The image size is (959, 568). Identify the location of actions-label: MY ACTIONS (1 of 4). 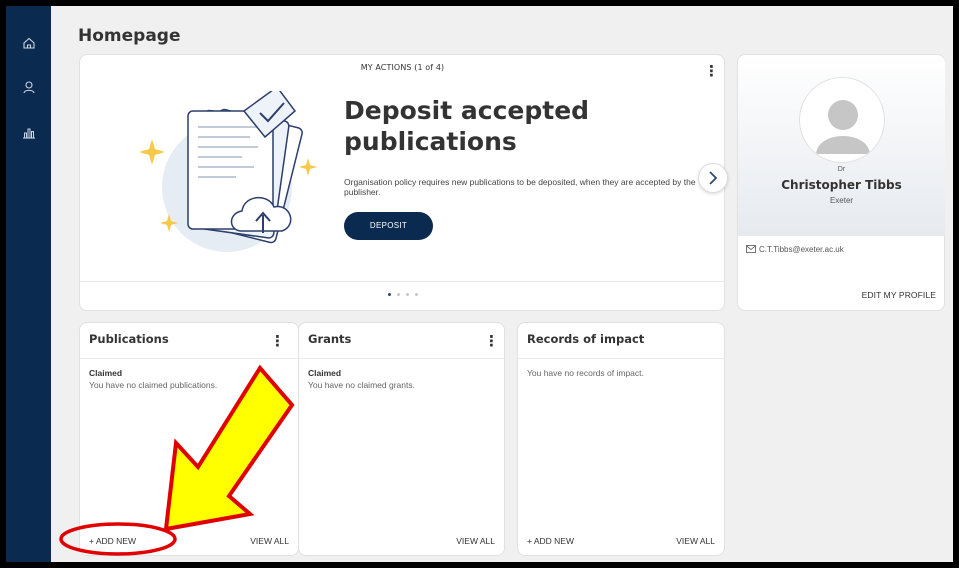
(402, 67).